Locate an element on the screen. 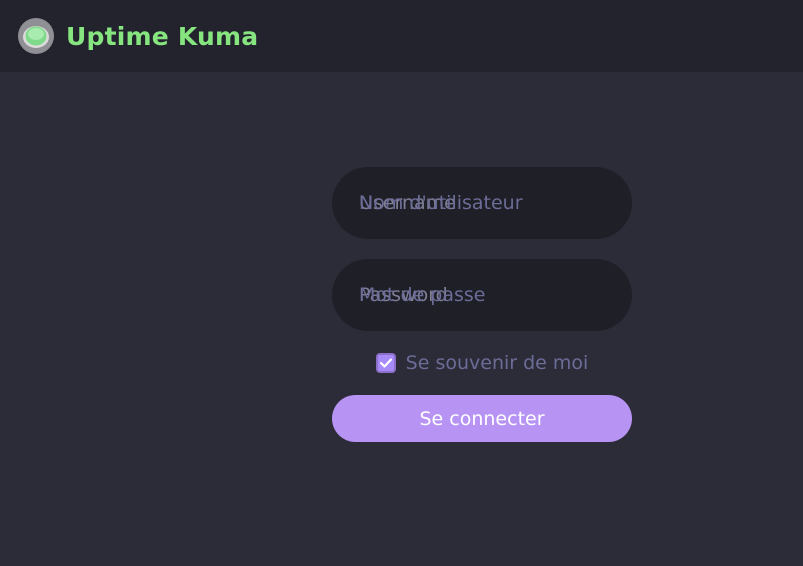 Image resolution: width=803 pixels, height=566 pixels. username-field-wrapper: Username is located at coordinates (482, 203).